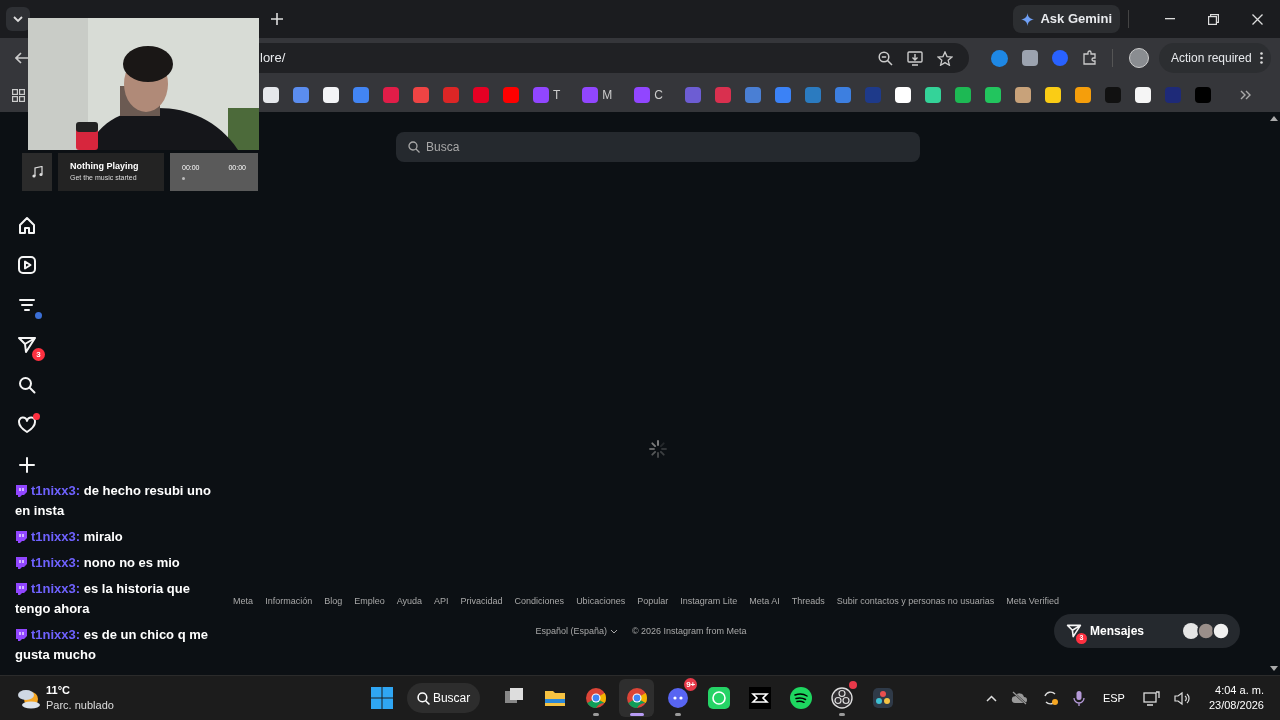 This screenshot has height=720, width=1280. What do you see at coordinates (885, 58) in the screenshot?
I see `zoom-out-icon` at bounding box center [885, 58].